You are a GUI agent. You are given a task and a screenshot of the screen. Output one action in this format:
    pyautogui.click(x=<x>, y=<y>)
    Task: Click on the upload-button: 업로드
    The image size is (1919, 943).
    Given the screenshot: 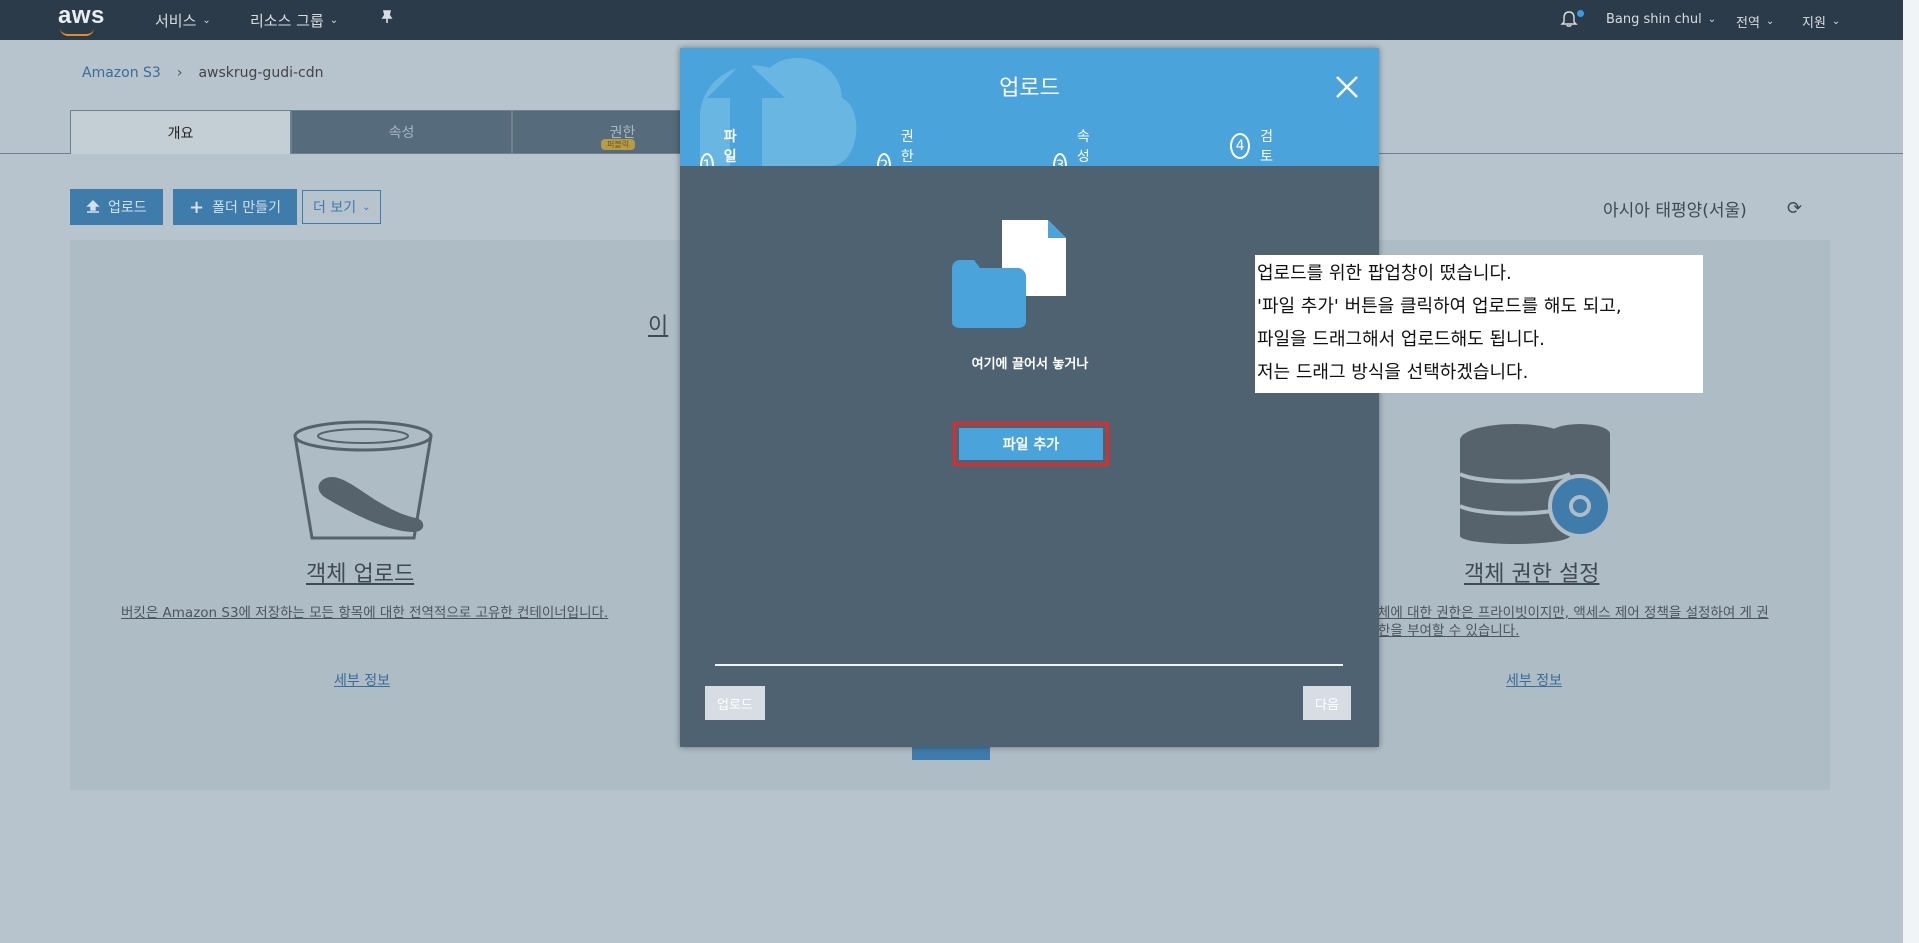 What is the action you would take?
    pyautogui.click(x=116, y=207)
    